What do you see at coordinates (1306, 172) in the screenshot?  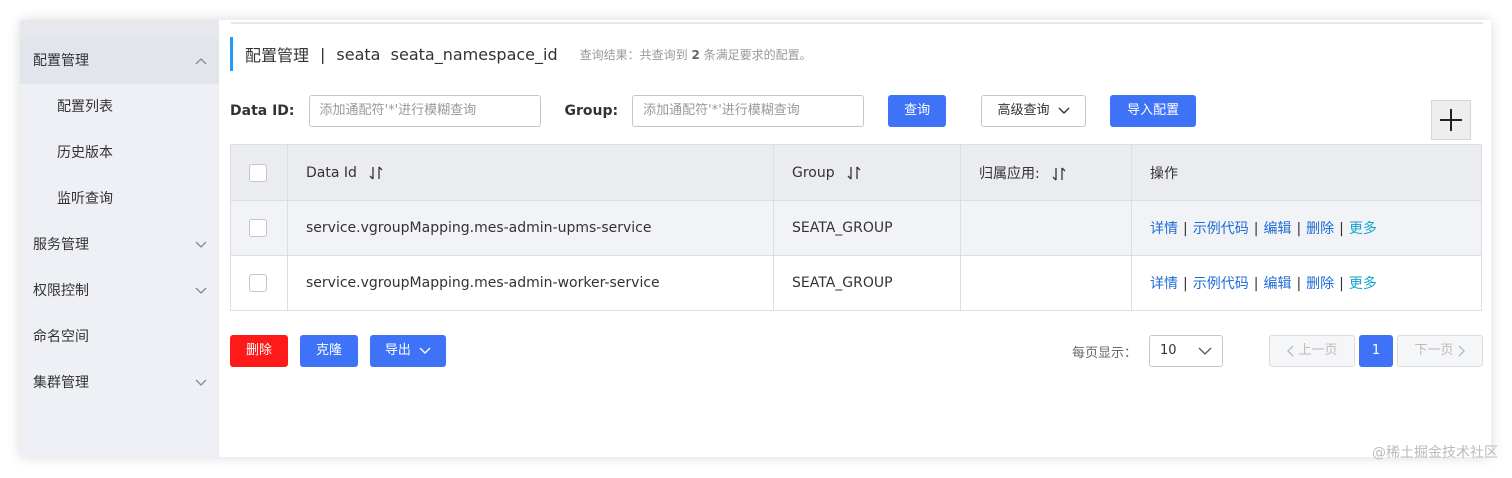 I see `column-header-operations: 操作` at bounding box center [1306, 172].